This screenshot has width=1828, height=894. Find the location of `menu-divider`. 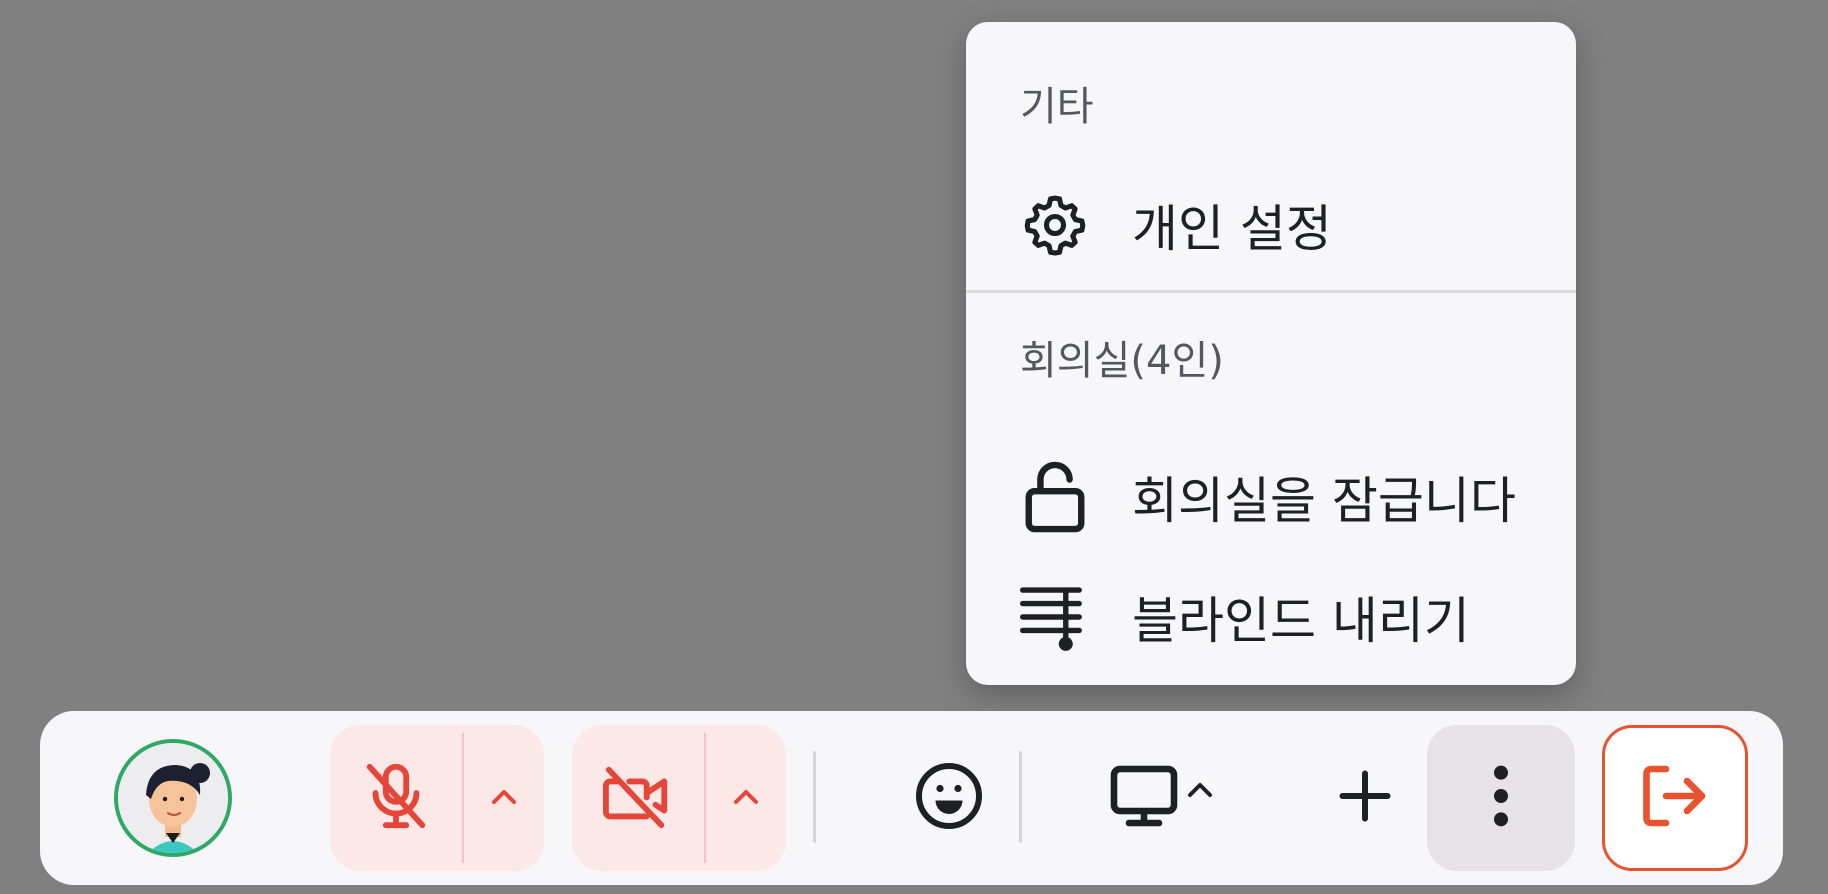

menu-divider is located at coordinates (1271, 291).